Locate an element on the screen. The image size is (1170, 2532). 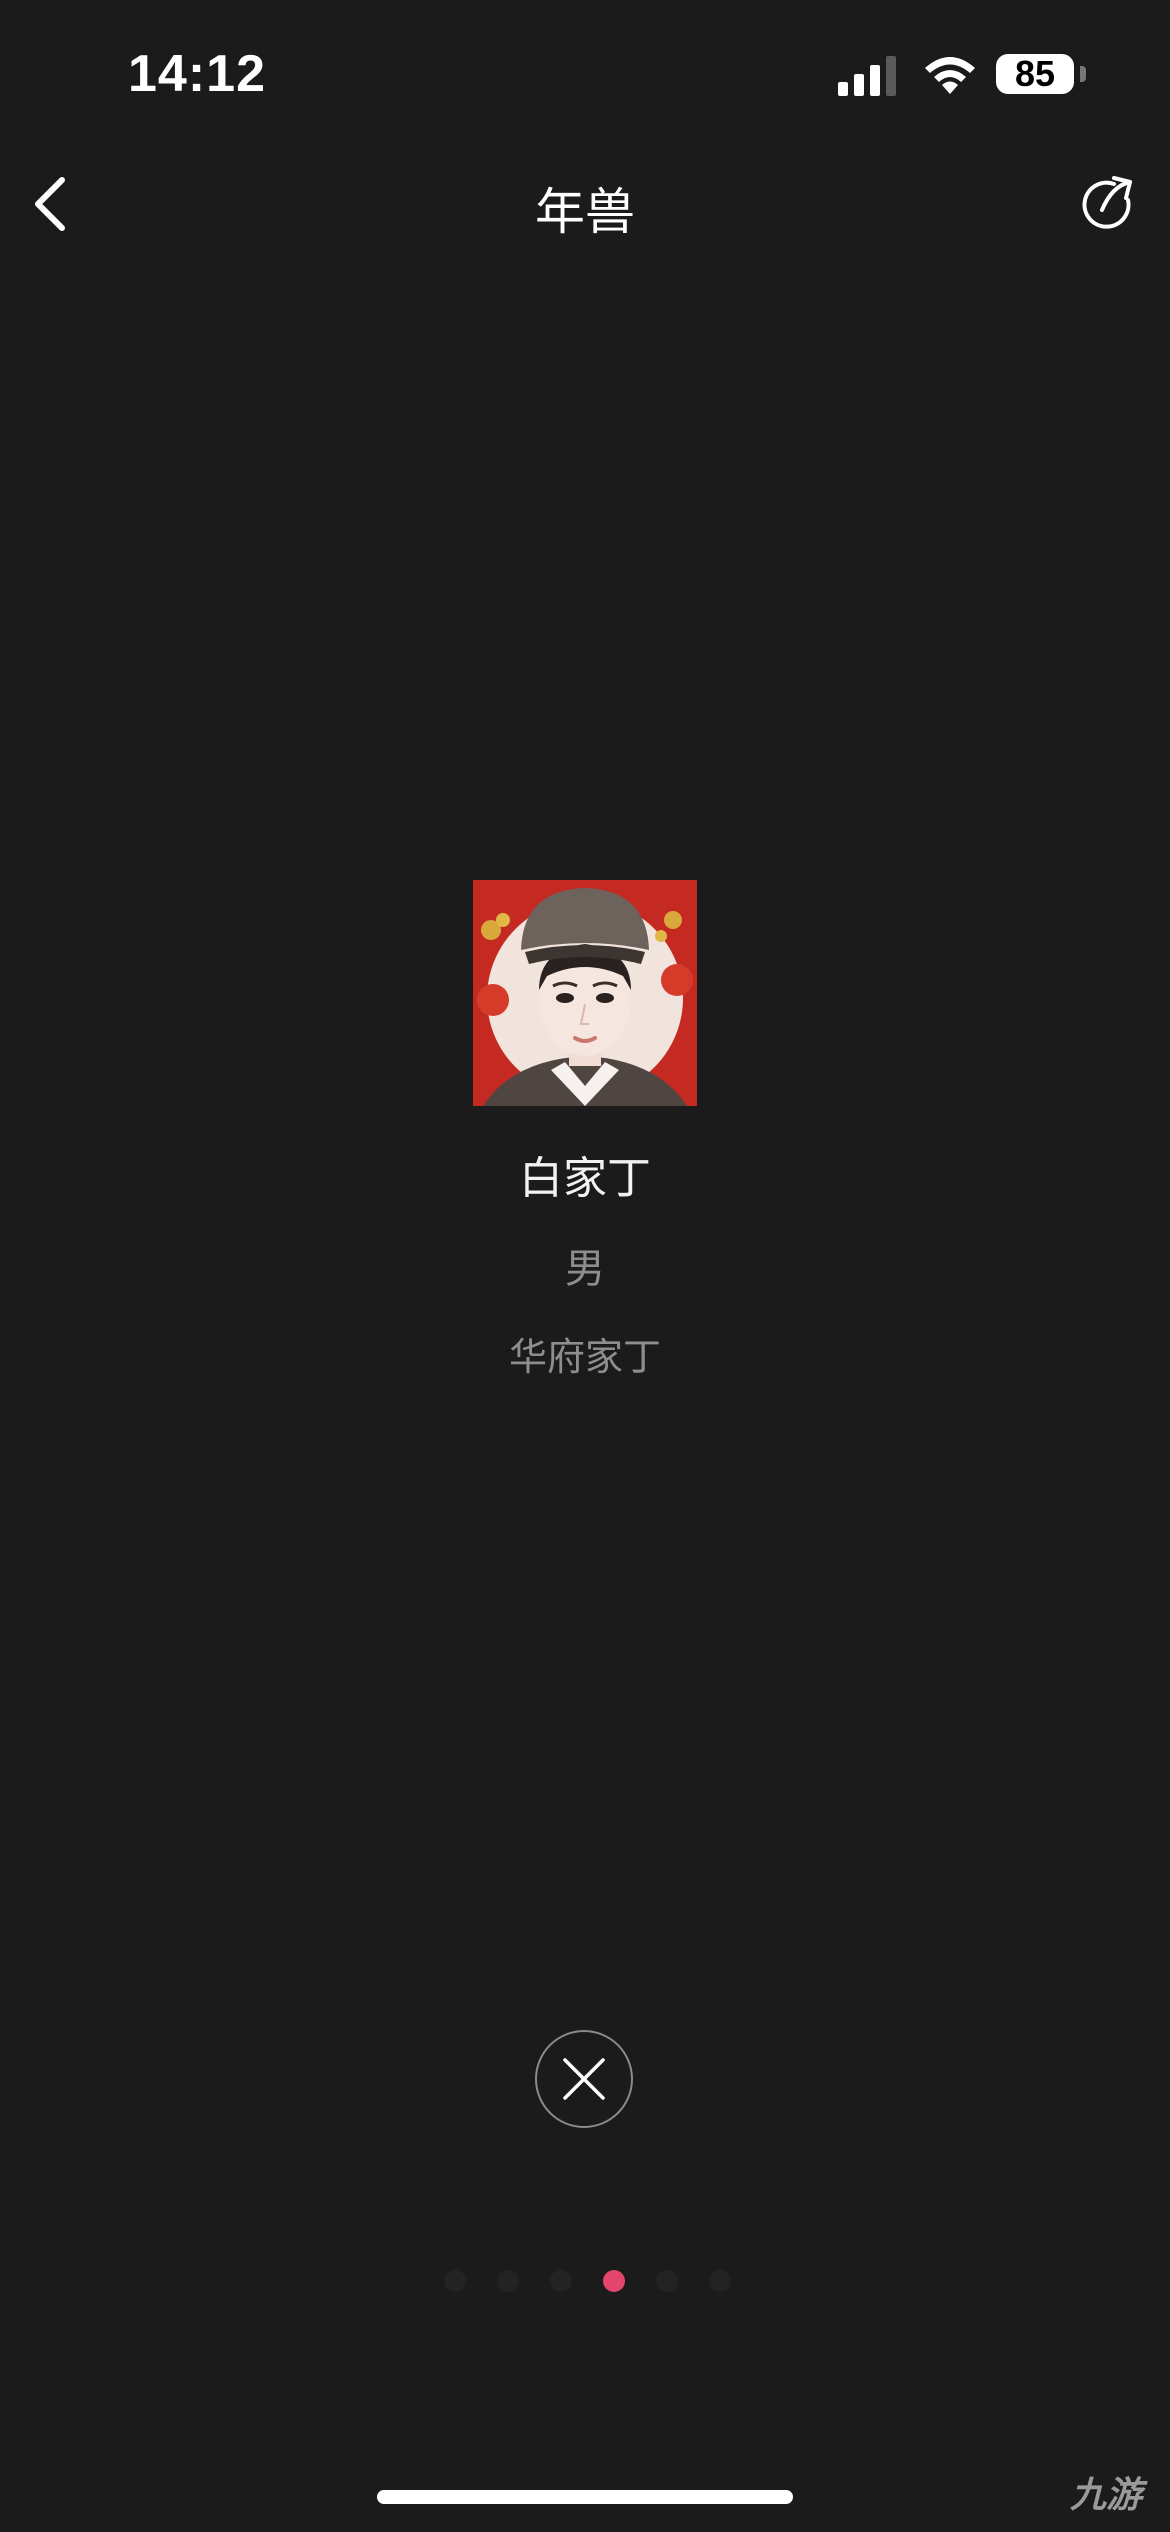
signal-icon is located at coordinates (867, 76).